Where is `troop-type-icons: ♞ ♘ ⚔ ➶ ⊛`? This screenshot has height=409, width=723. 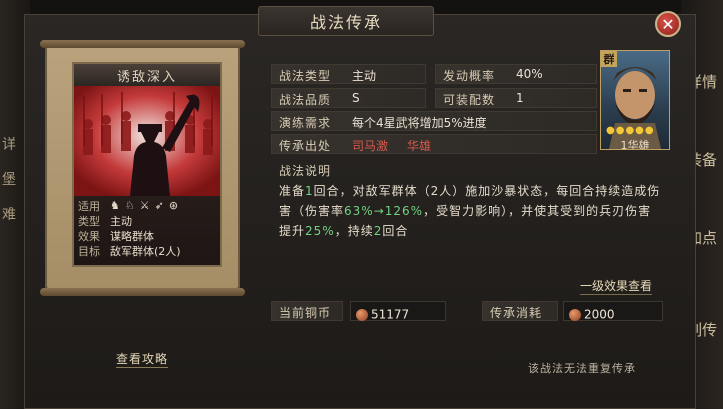 troop-type-icons: ♞ ♘ ⚔ ➶ ⊛ is located at coordinates (144, 205).